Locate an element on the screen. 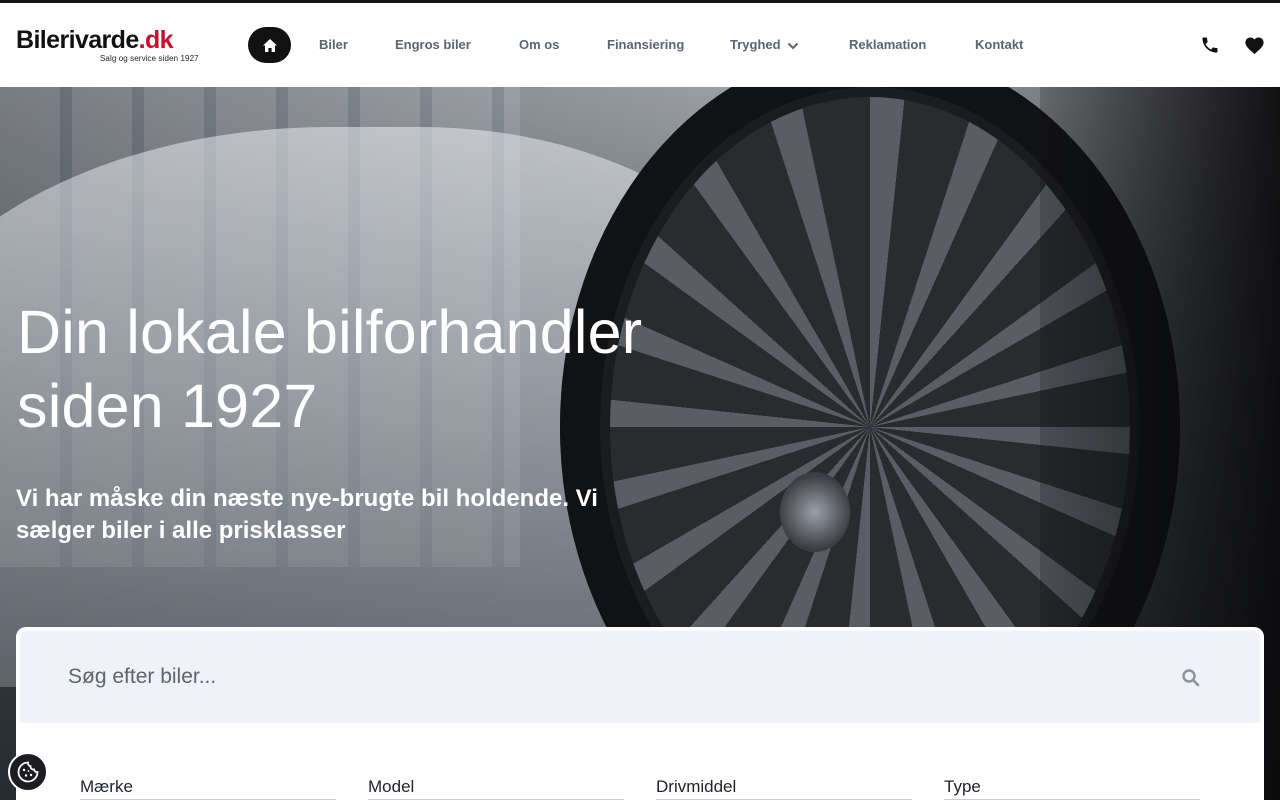  phone-icon is located at coordinates (1210, 45).